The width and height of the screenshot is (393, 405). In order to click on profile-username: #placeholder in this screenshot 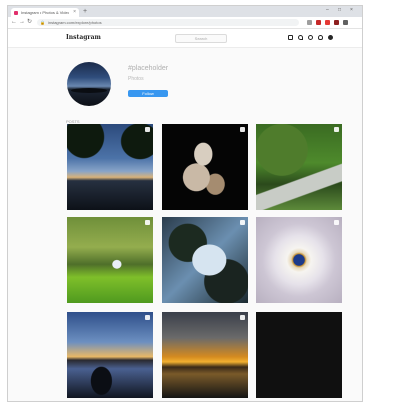, I will do `click(148, 68)`.